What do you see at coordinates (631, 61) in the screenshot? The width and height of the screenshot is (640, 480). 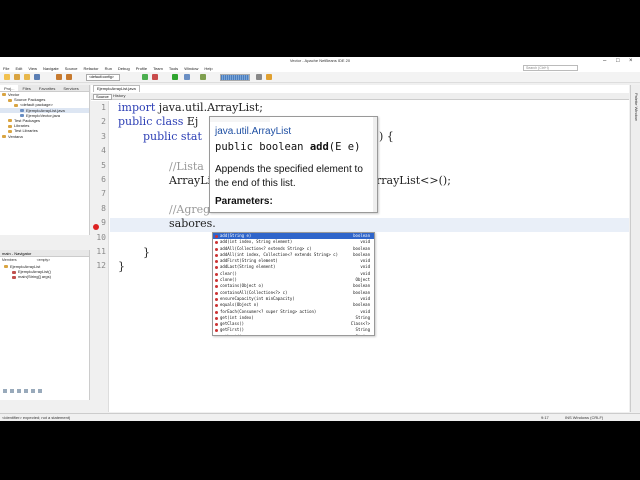 I see `close-icon: ×` at bounding box center [631, 61].